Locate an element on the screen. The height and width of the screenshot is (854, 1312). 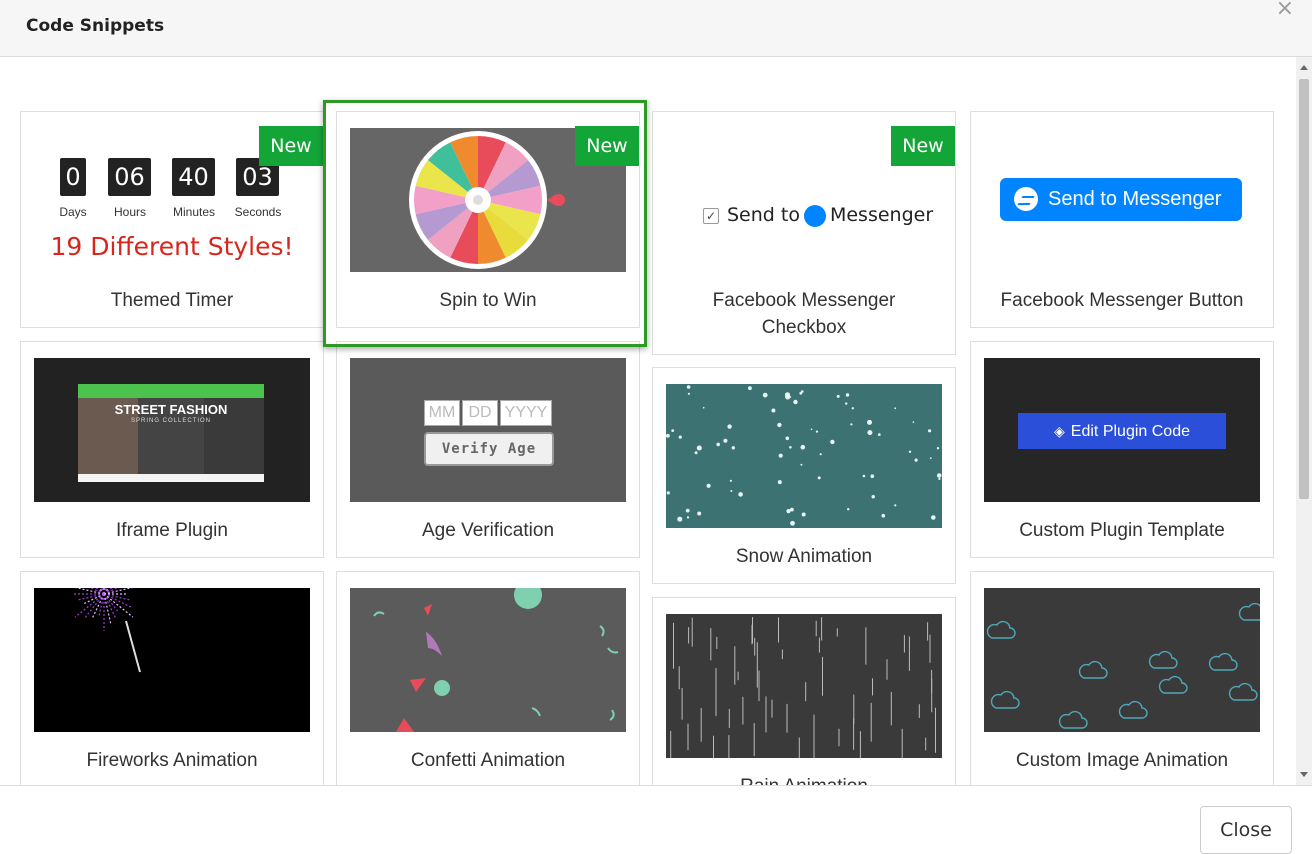
vertical-scrollbar is located at coordinates (1304, 421).